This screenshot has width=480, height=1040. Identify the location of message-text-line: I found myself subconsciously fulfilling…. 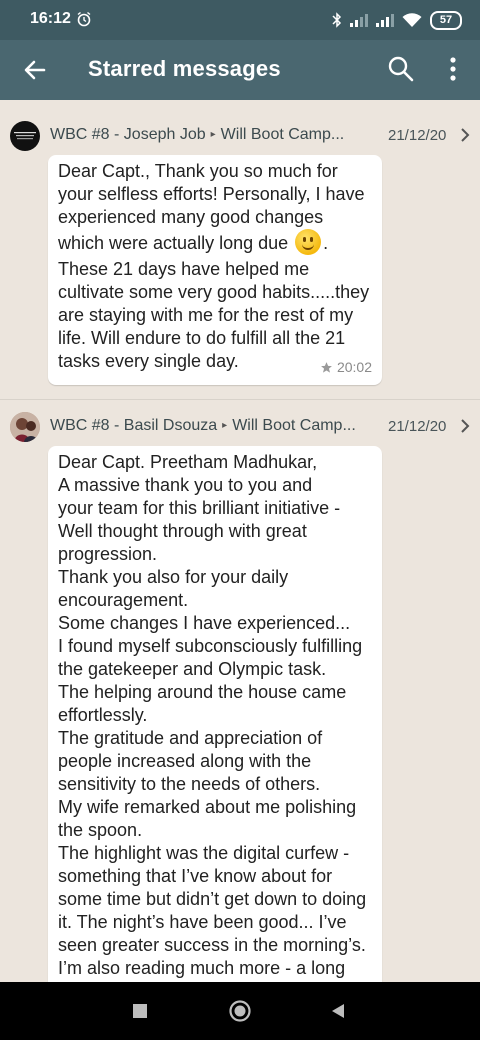
(210, 657).